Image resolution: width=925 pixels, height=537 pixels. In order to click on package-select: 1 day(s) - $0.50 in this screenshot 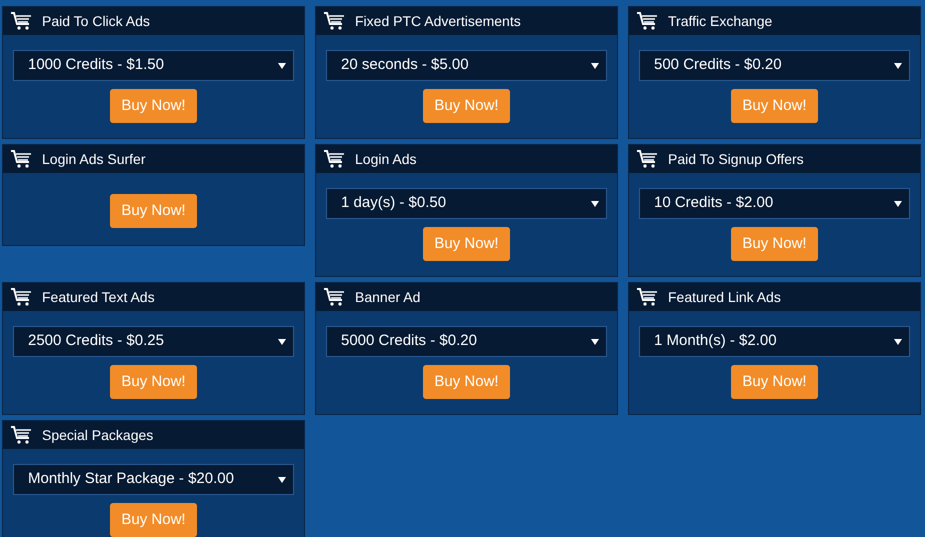, I will do `click(466, 203)`.